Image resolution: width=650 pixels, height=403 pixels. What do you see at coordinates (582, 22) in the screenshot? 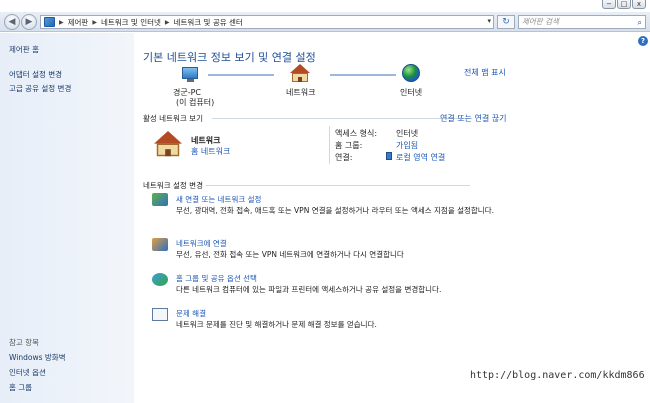
I see `search-input: 제어판 검색 ⌕` at bounding box center [582, 22].